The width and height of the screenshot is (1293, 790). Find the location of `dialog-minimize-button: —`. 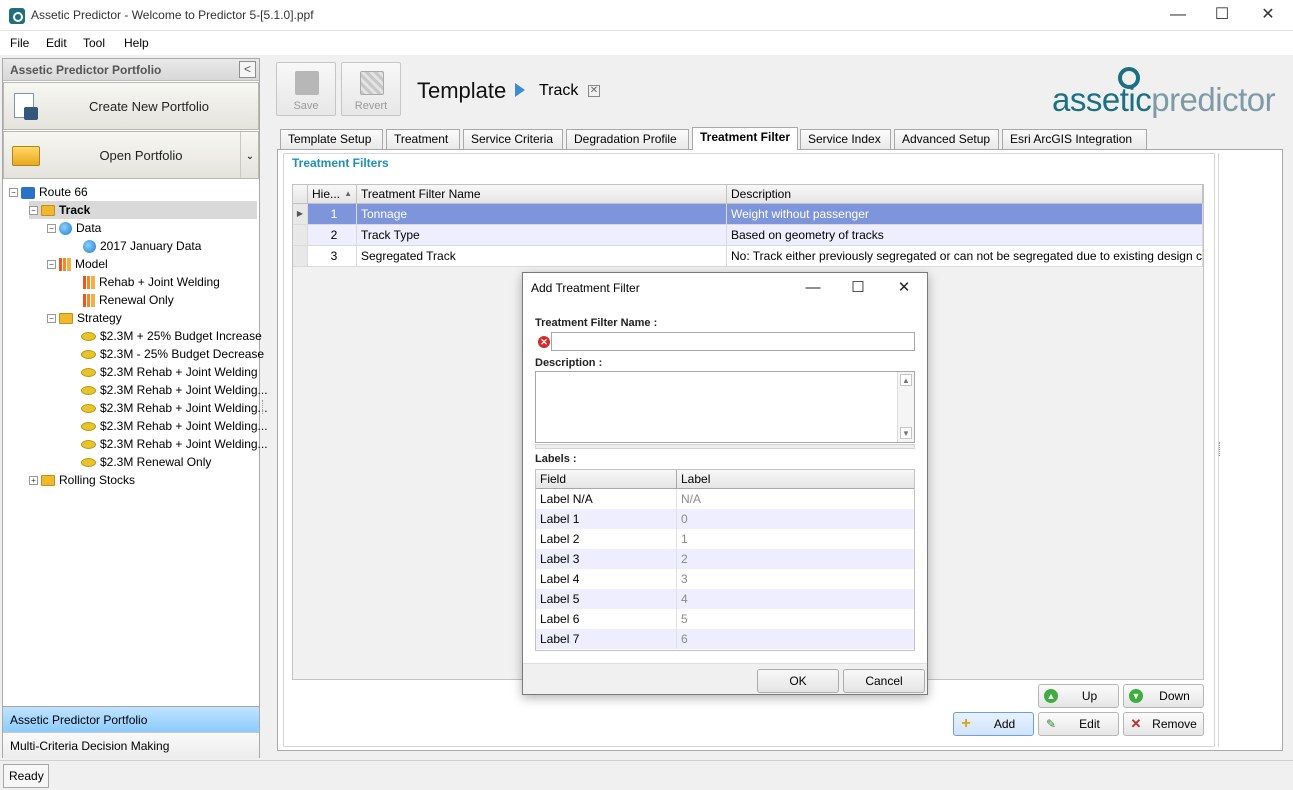

dialog-minimize-button: — is located at coordinates (813, 288).